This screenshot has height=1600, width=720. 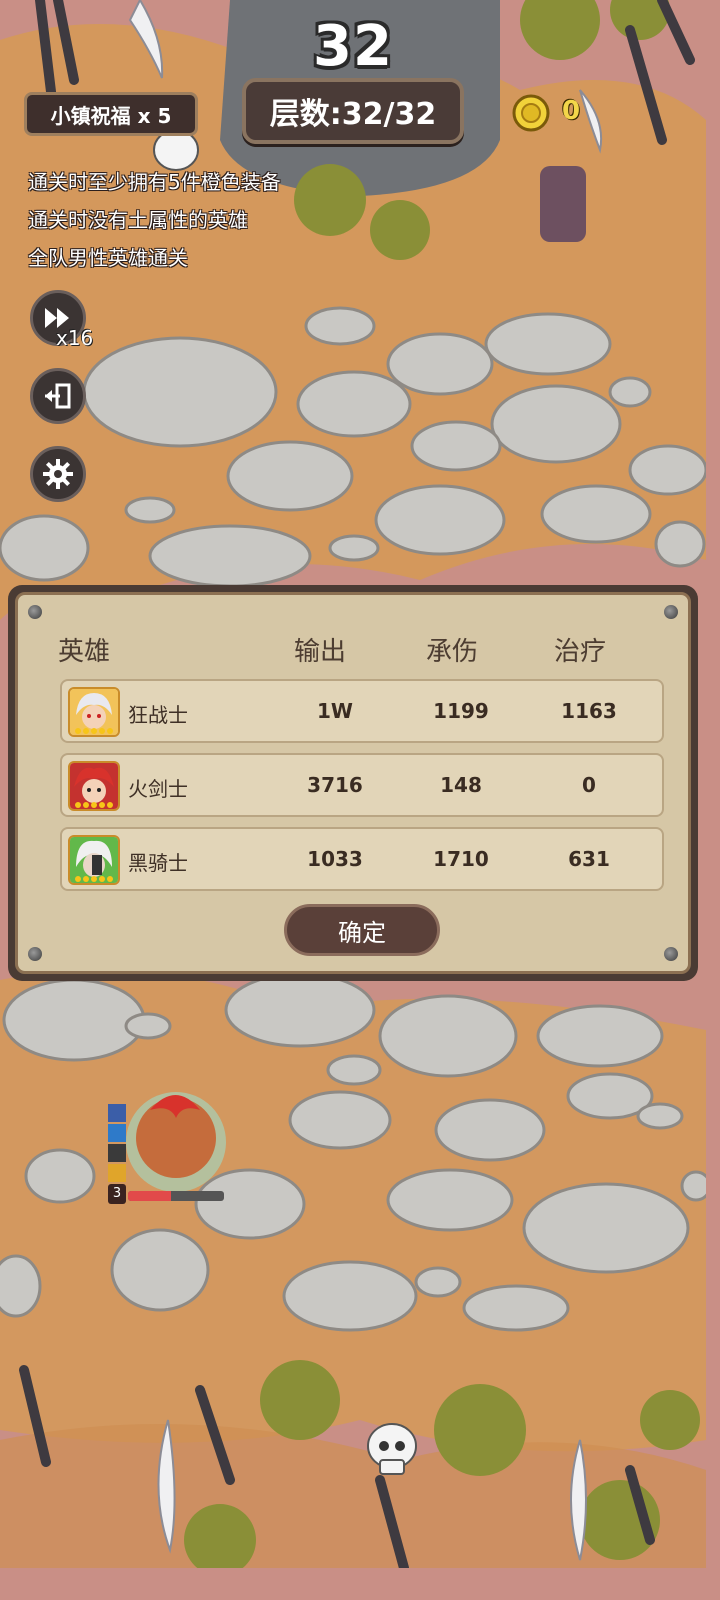 I want to click on confirm-label: 确定, so click(x=362, y=932).